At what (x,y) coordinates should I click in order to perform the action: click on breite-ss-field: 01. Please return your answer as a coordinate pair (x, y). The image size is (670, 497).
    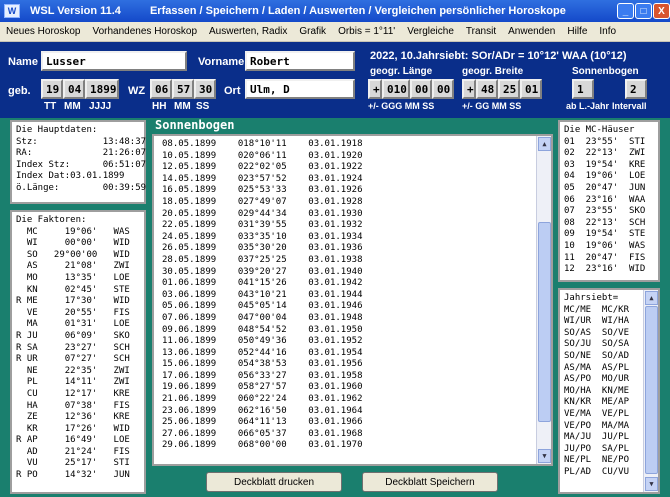
    Looking at the image, I should click on (531, 89).